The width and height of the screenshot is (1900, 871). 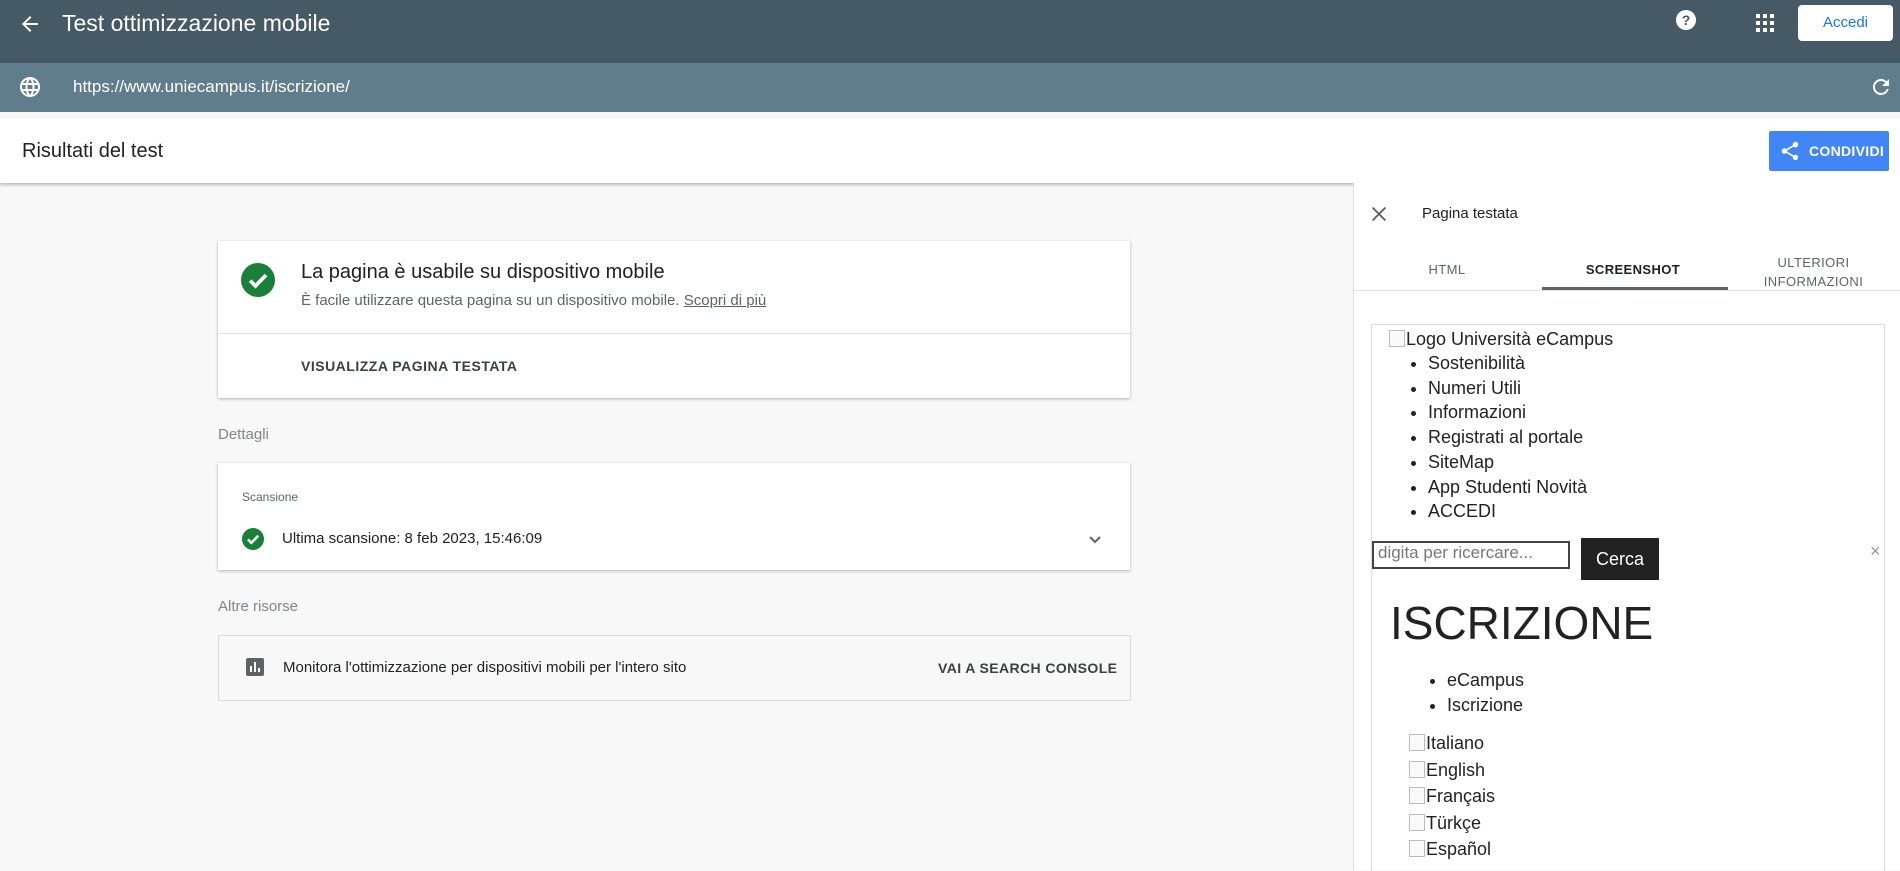 What do you see at coordinates (1881, 87) in the screenshot?
I see `refresh-icon` at bounding box center [1881, 87].